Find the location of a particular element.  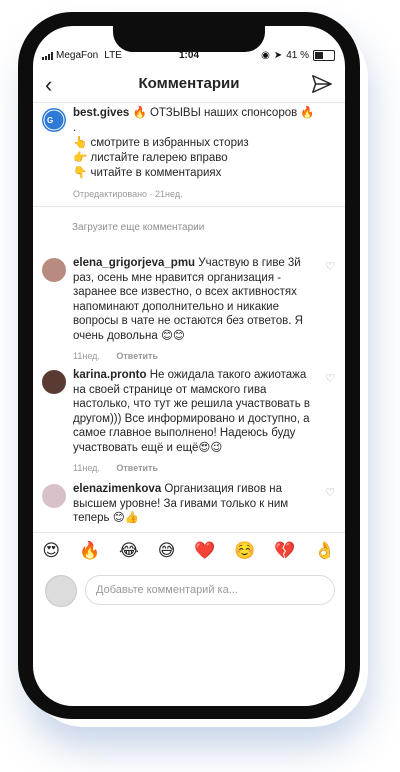

location-icon: ➤ is located at coordinates (278, 55).